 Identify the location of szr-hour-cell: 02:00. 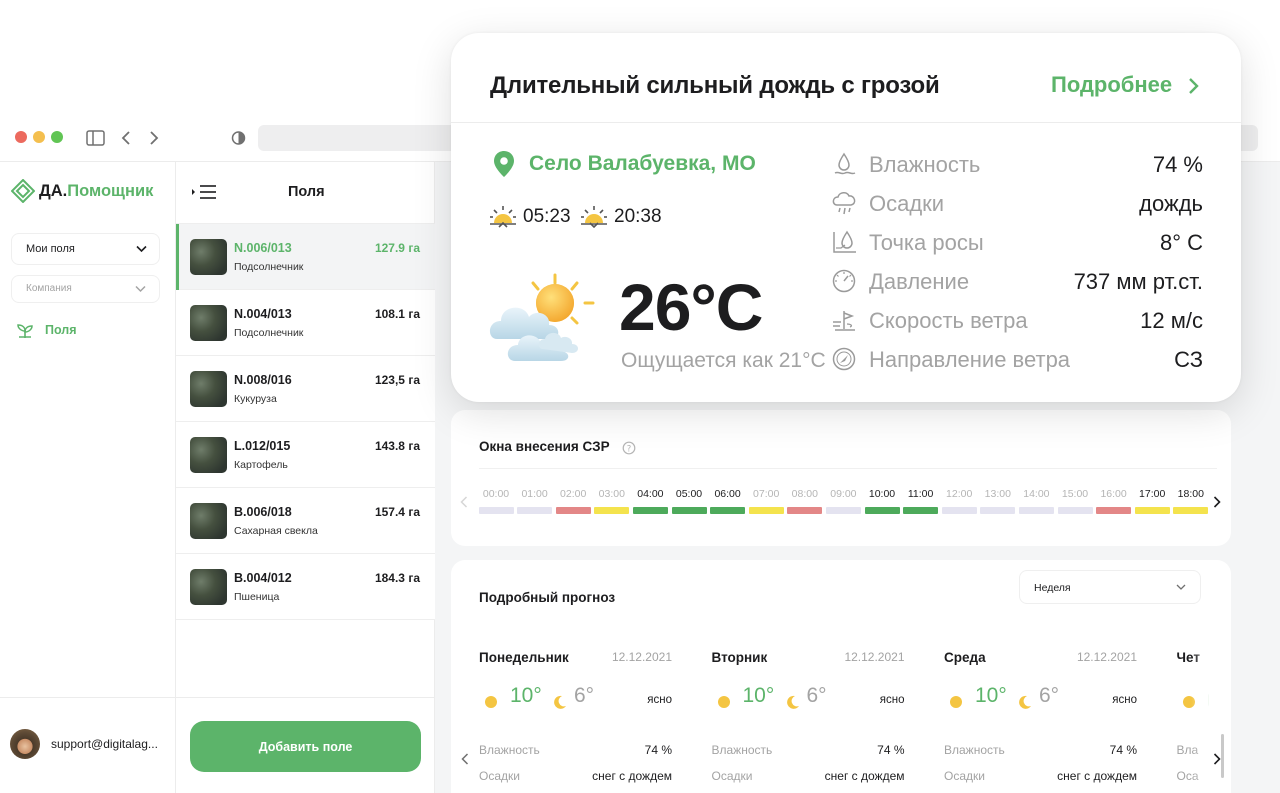
(573, 500).